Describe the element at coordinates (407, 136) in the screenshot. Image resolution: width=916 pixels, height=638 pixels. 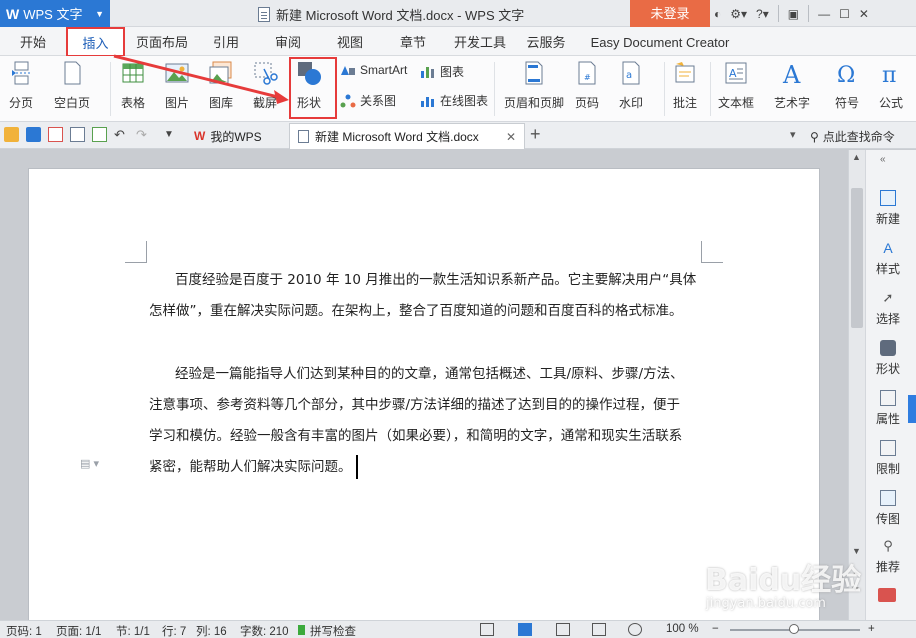
I see `tab-current-document: 新建 Microsoft Word 文档.docx ✕` at that location.